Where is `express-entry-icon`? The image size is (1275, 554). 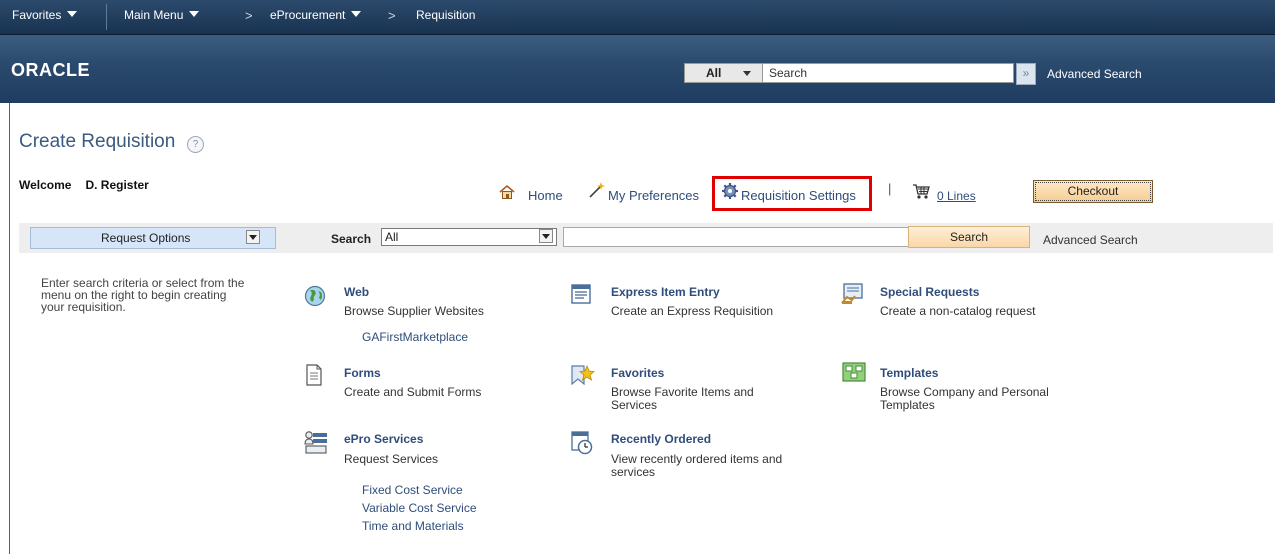
express-entry-icon is located at coordinates (581, 294).